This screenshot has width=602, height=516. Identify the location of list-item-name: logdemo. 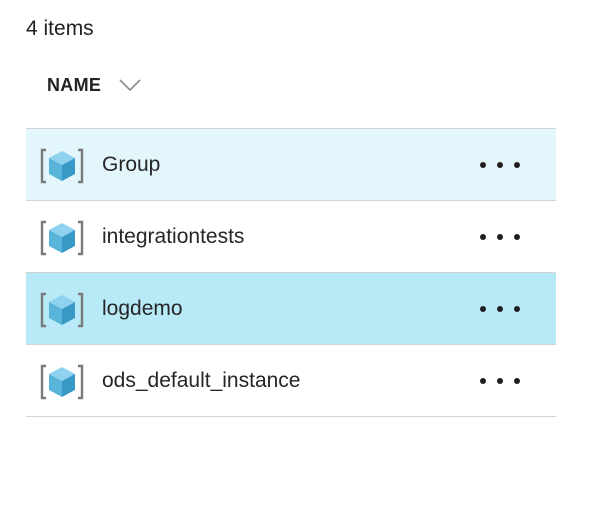
(142, 308).